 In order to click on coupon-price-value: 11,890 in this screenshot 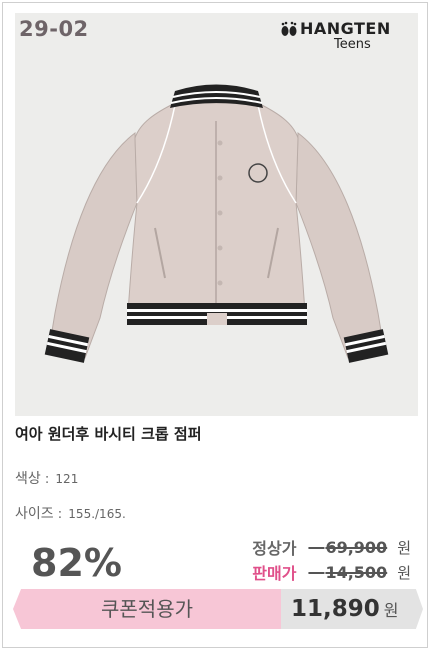, I will do `click(335, 609)`.